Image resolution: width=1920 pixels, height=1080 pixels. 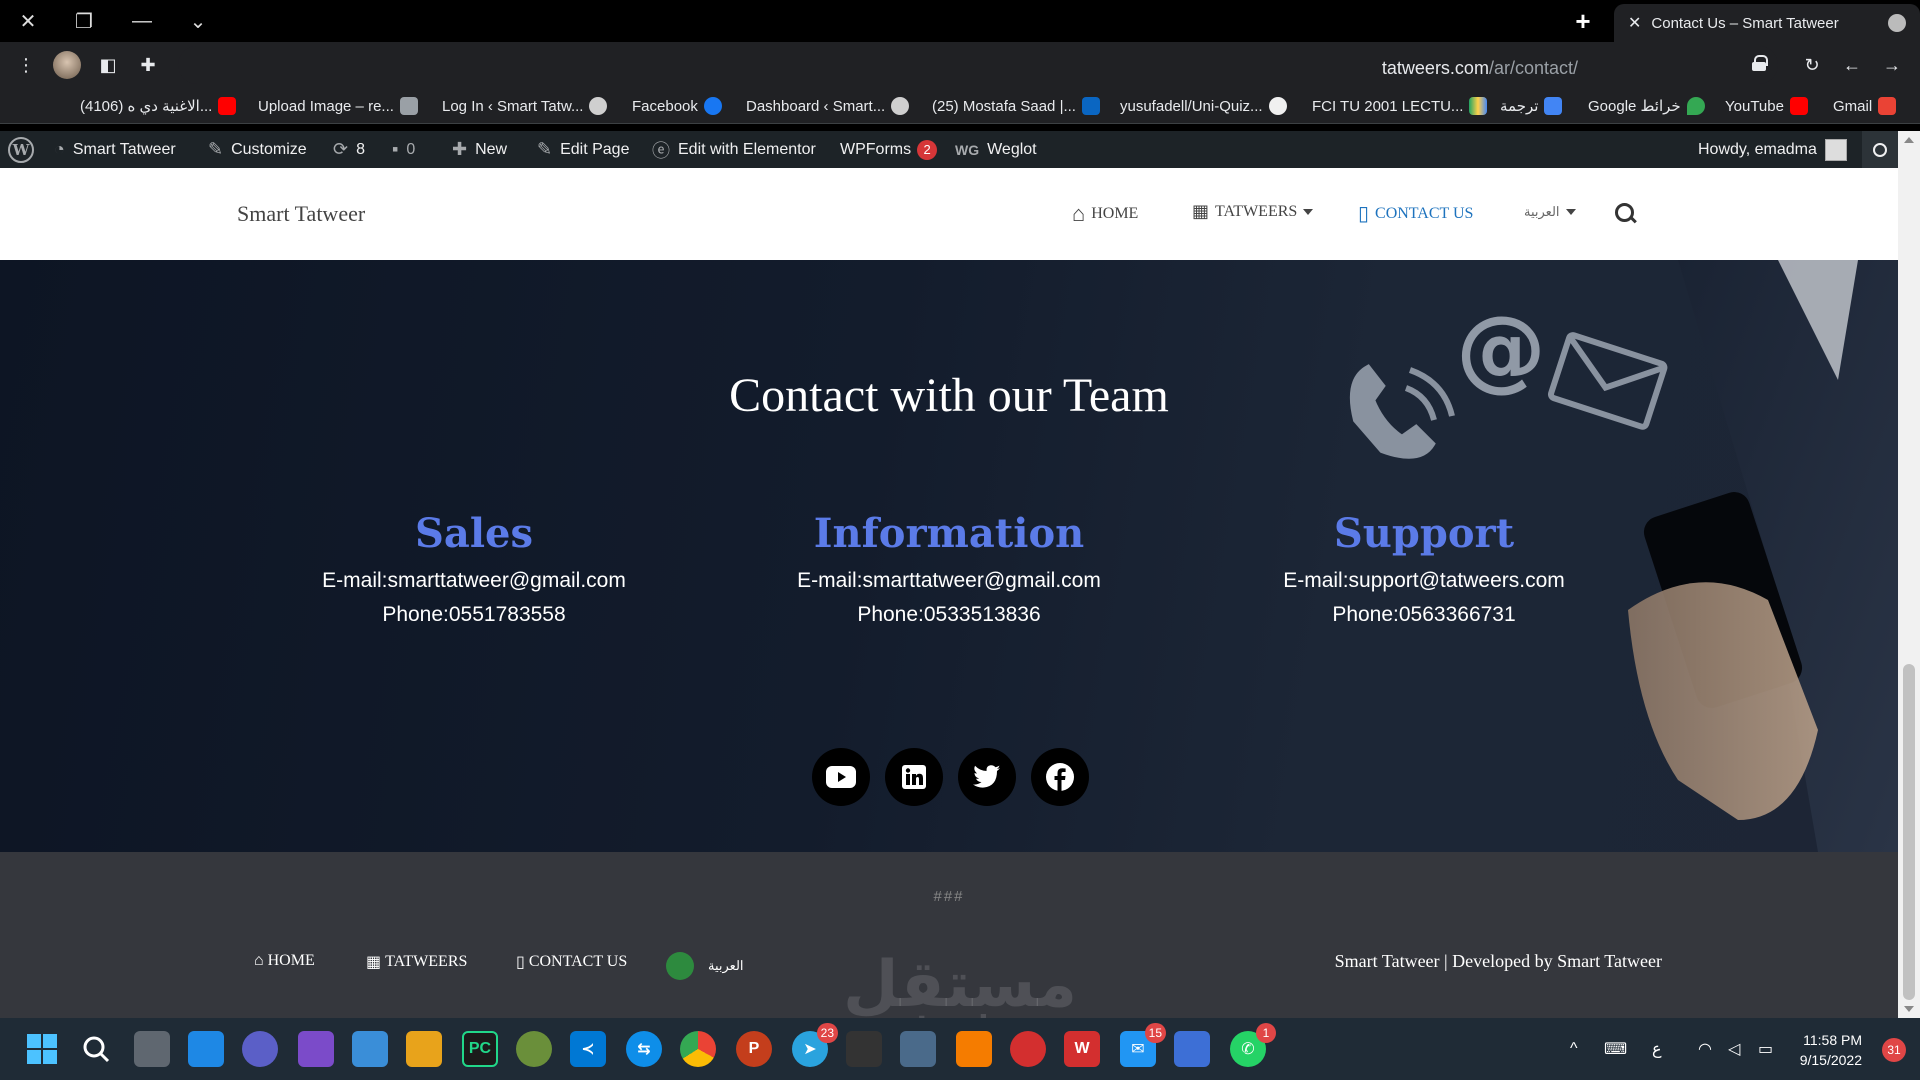 What do you see at coordinates (1649, 106) in the screenshot?
I see `bookmark-item: Google خرائط` at bounding box center [1649, 106].